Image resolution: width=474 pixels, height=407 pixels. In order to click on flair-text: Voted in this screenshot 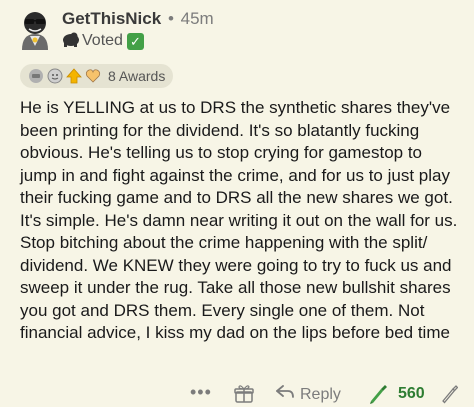, I will do `click(102, 40)`.